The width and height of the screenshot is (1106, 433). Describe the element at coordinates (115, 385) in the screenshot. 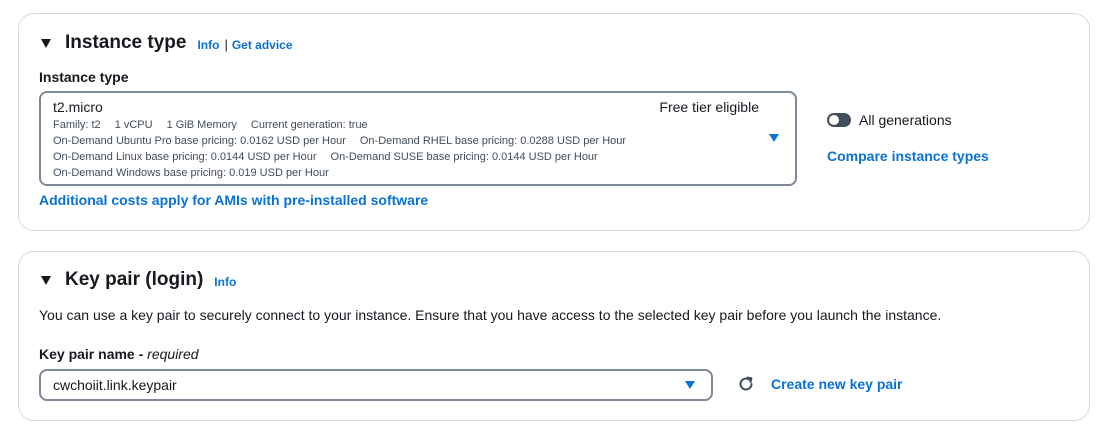

I see `selected-key-pair: cwchoiit.link.keypair` at that location.